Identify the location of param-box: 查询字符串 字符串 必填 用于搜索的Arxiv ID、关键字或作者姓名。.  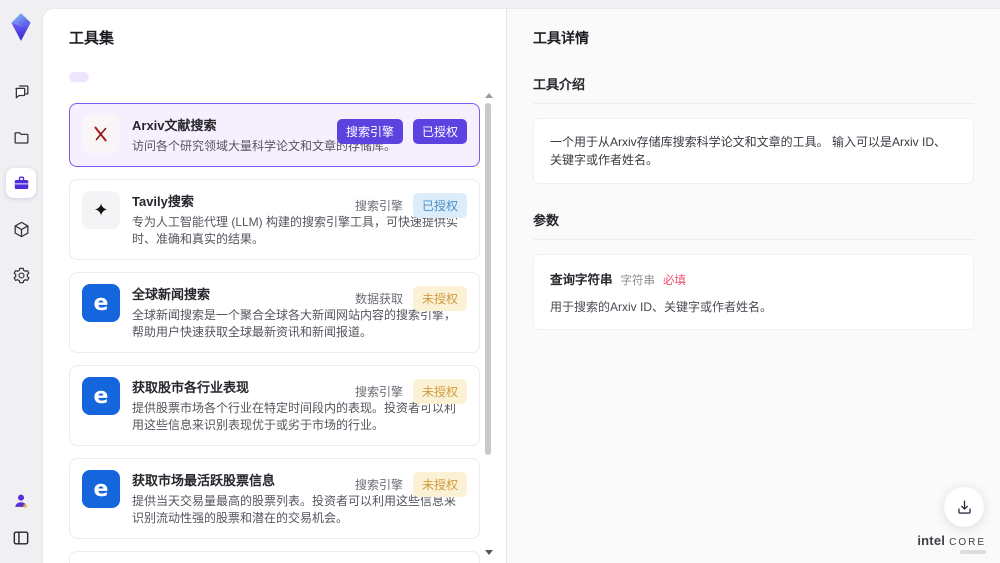
(753, 292).